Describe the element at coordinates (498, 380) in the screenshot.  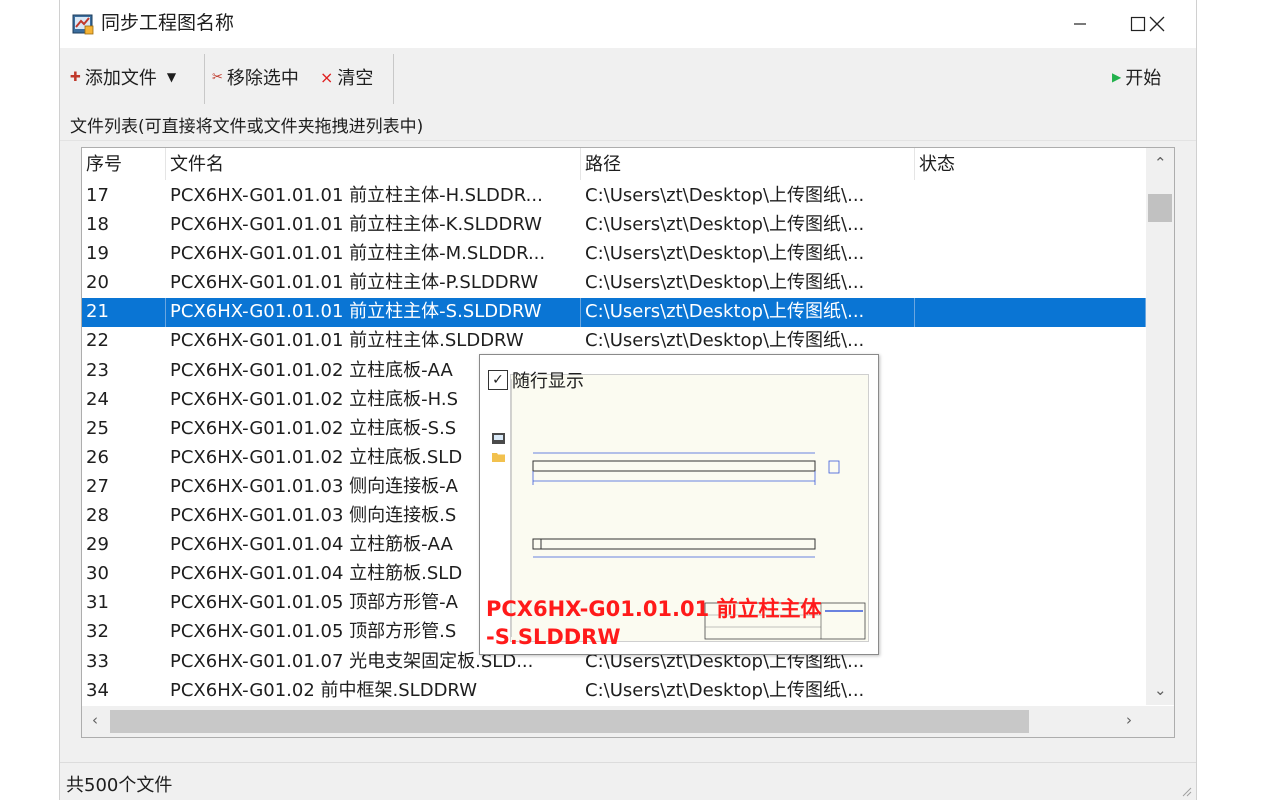
I see `follow-display-checkbox: ✓` at that location.